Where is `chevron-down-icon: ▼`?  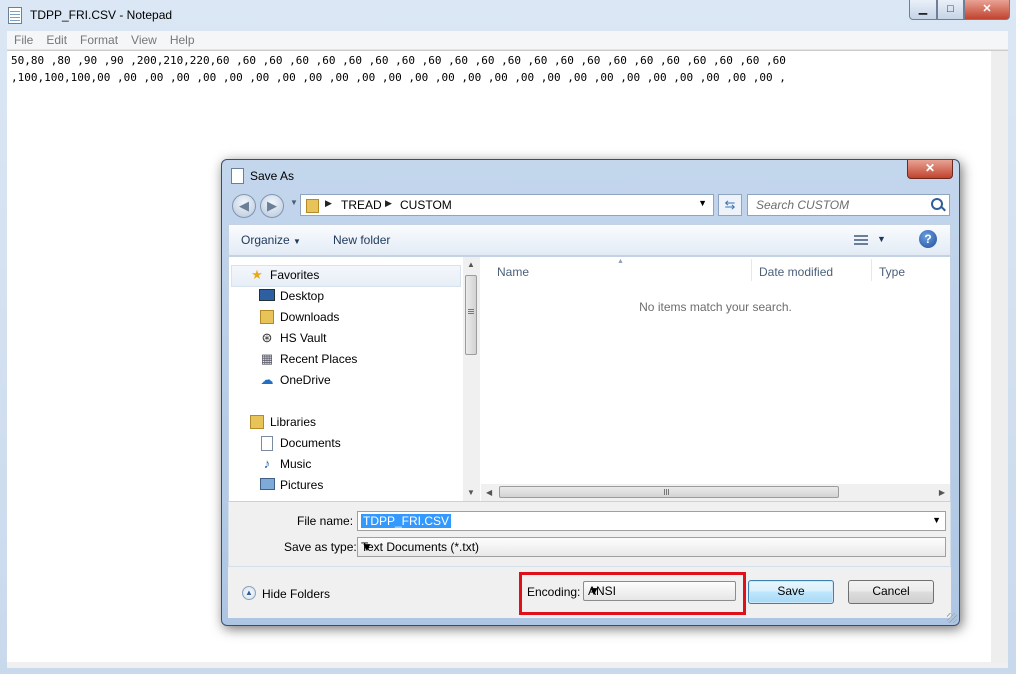 chevron-down-icon: ▼ is located at coordinates (297, 241).